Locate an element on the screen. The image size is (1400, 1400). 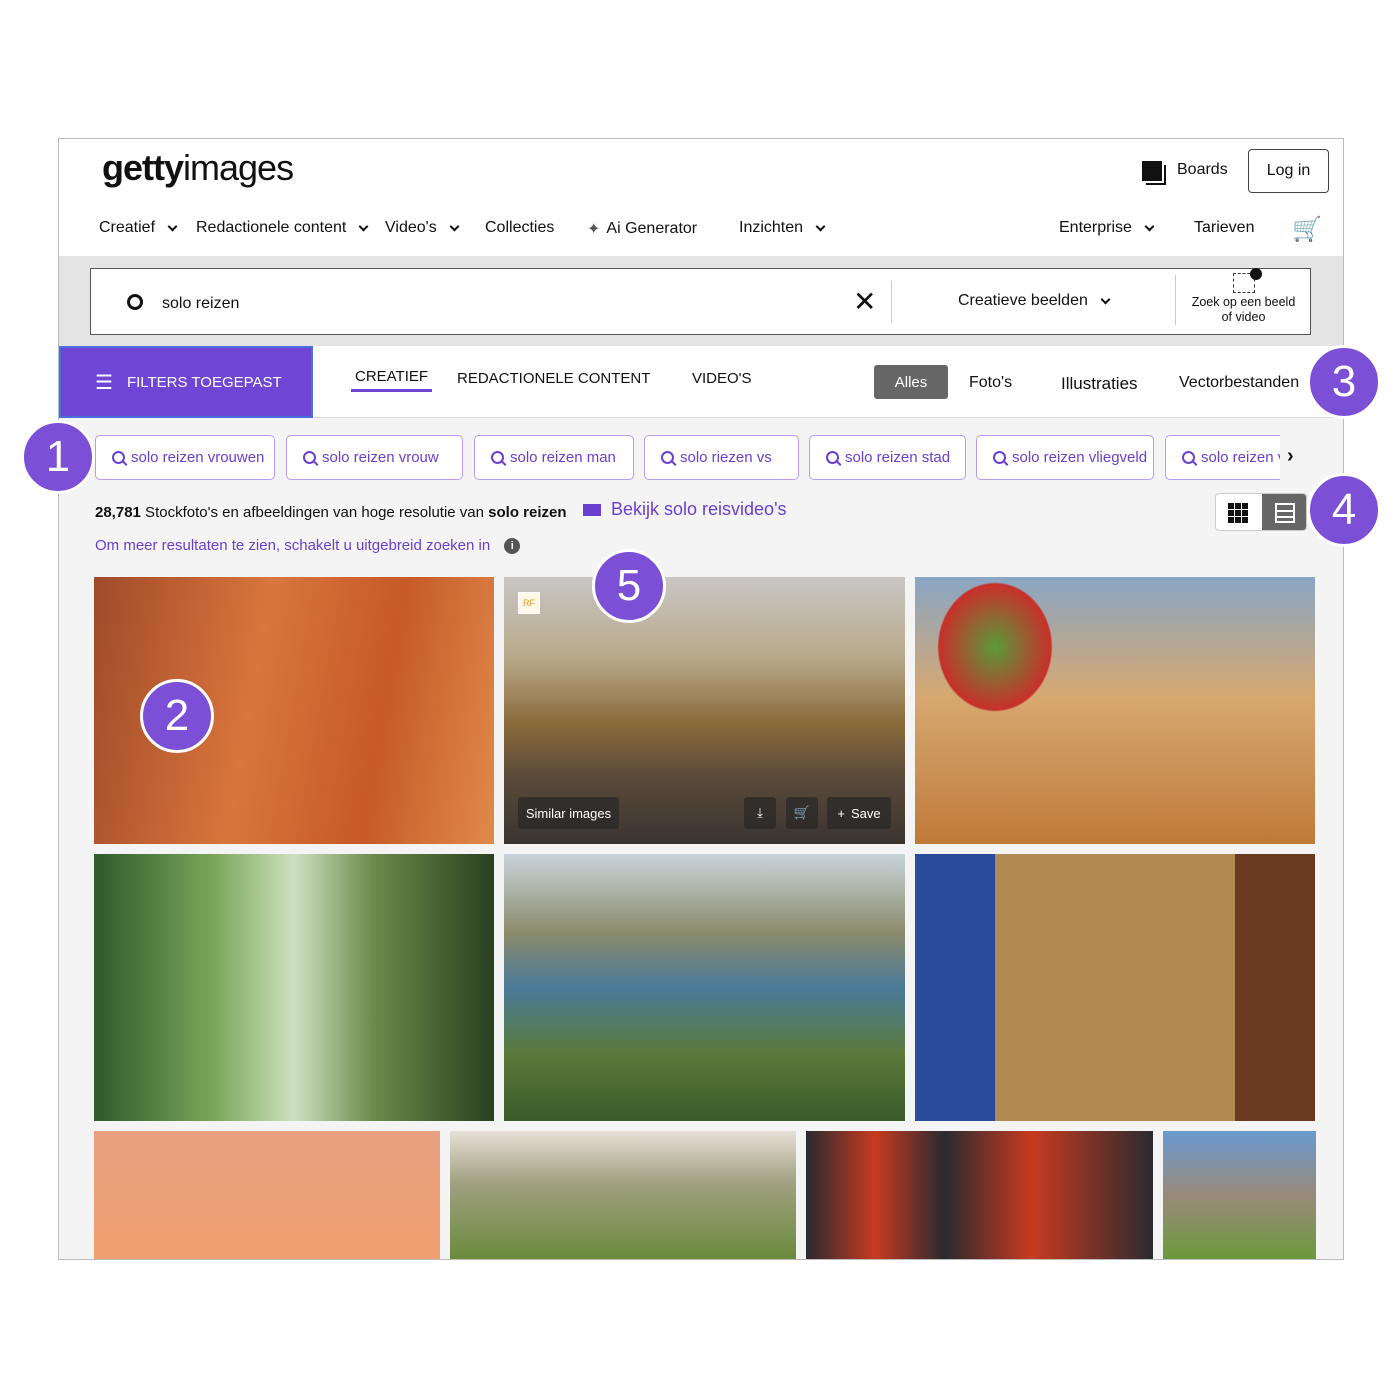
getty-logo: gettyimages is located at coordinates (198, 168).